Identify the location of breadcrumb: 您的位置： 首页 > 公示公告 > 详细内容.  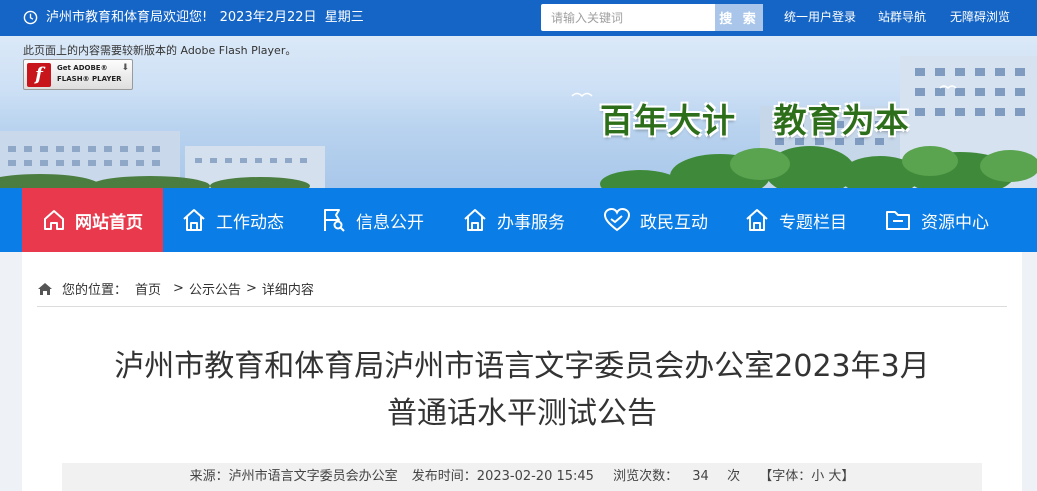
(175, 288).